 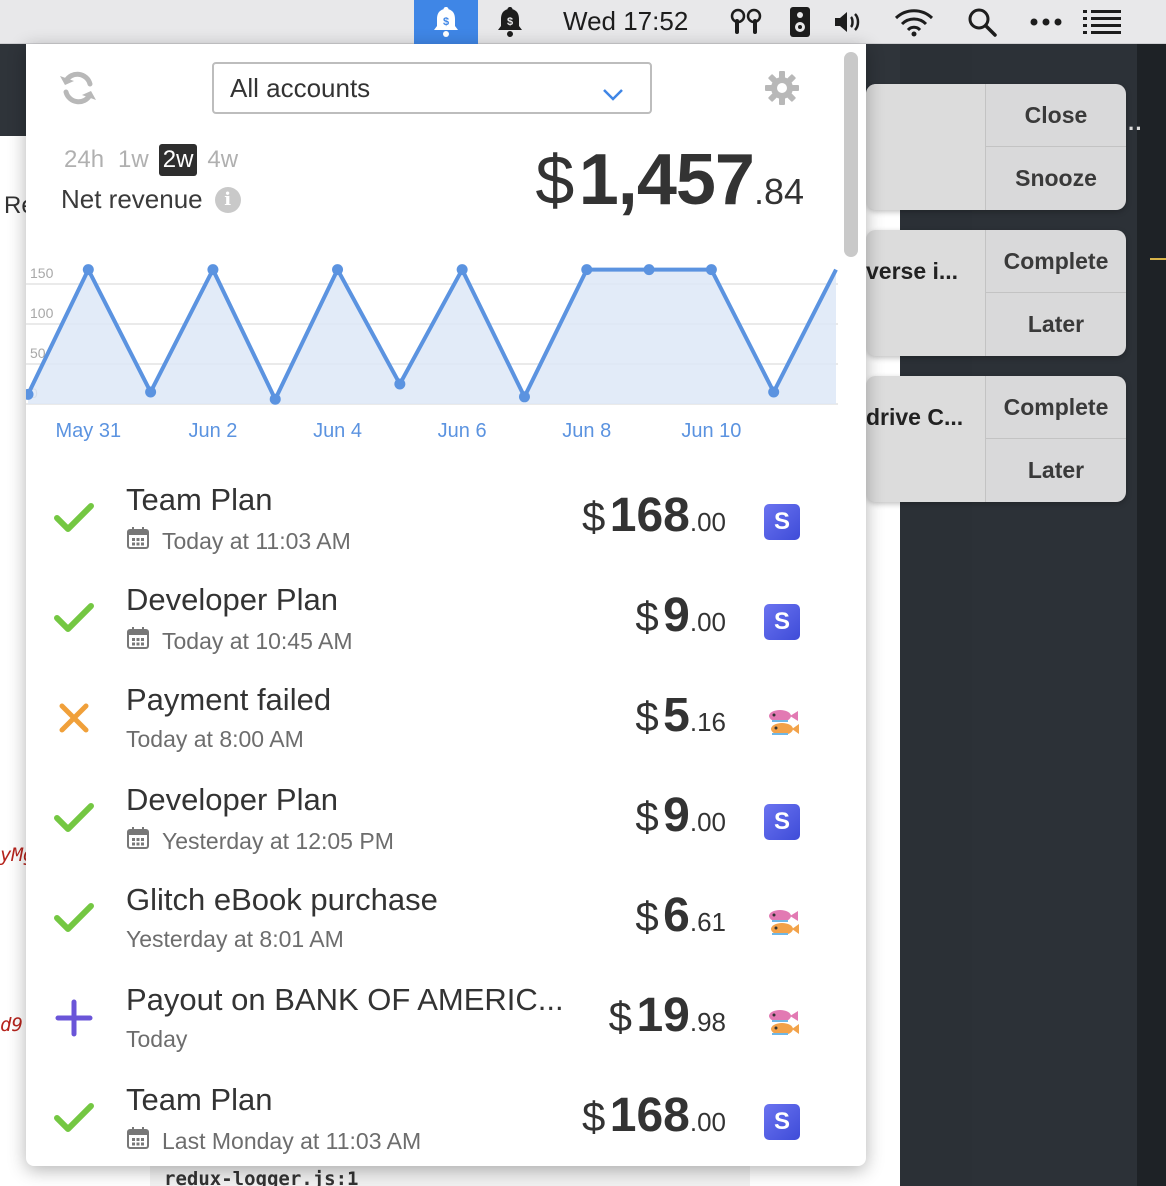 I want to click on transaction-time-text: Today at 10:45 AM, so click(x=257, y=640).